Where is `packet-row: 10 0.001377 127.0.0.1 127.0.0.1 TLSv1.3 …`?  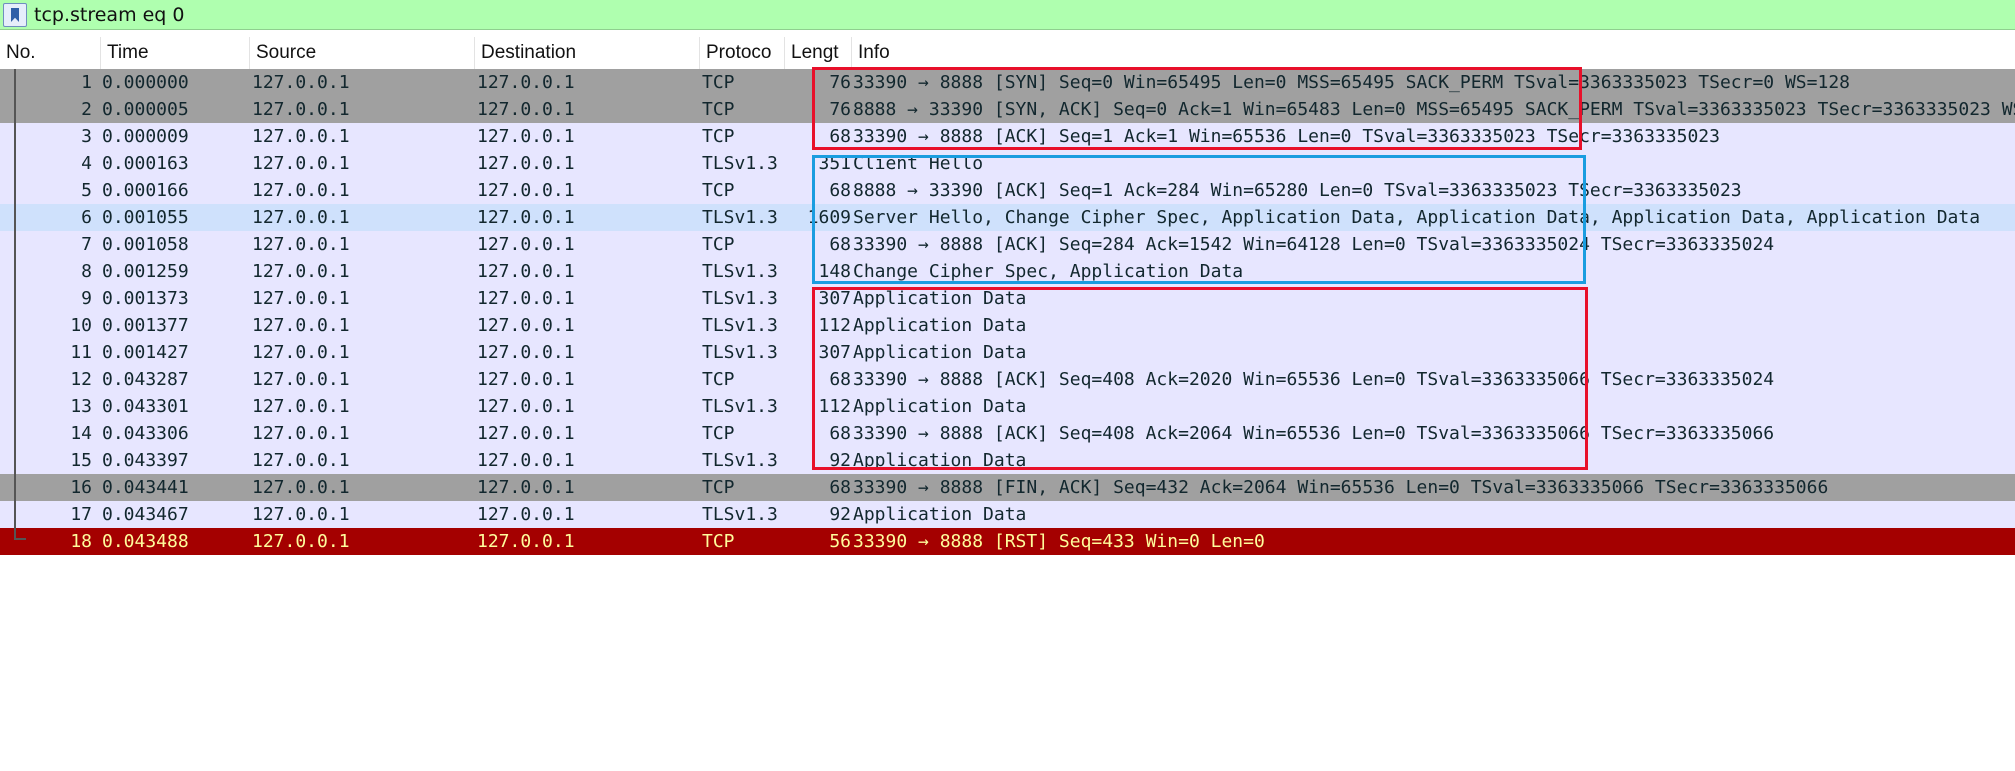 packet-row: 10 0.001377 127.0.0.1 127.0.0.1 TLSv1.3 … is located at coordinates (1007, 325).